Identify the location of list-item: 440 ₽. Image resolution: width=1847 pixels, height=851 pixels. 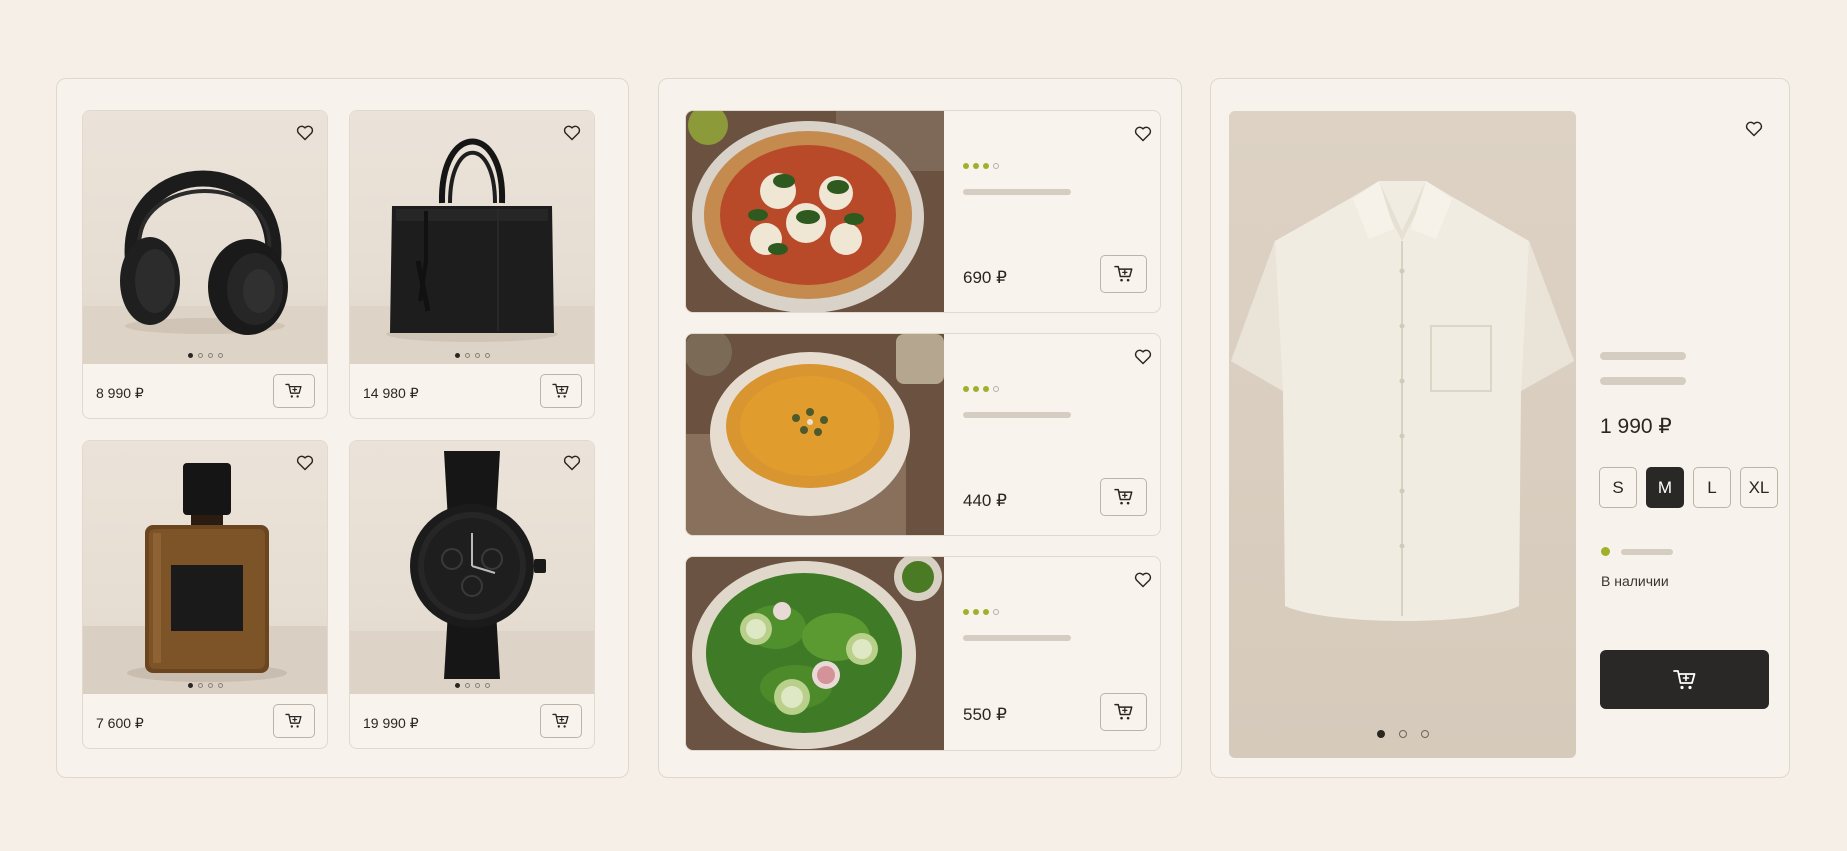
(923, 434).